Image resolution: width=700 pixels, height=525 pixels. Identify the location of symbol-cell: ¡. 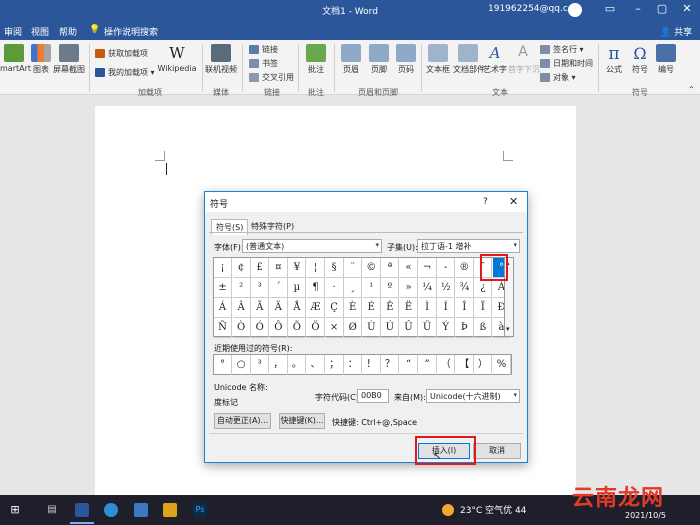
(223, 268).